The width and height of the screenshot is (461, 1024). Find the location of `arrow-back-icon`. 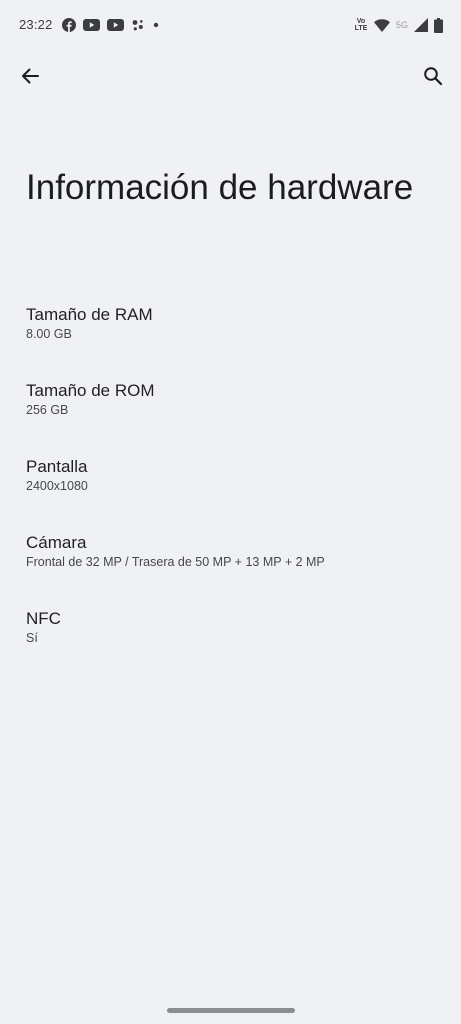

arrow-back-icon is located at coordinates (30, 76).